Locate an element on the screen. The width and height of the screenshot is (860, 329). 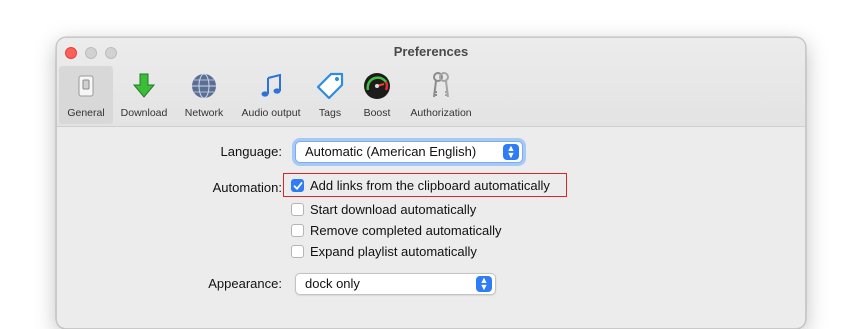
appearance-label: Appearance: is located at coordinates (245, 283).